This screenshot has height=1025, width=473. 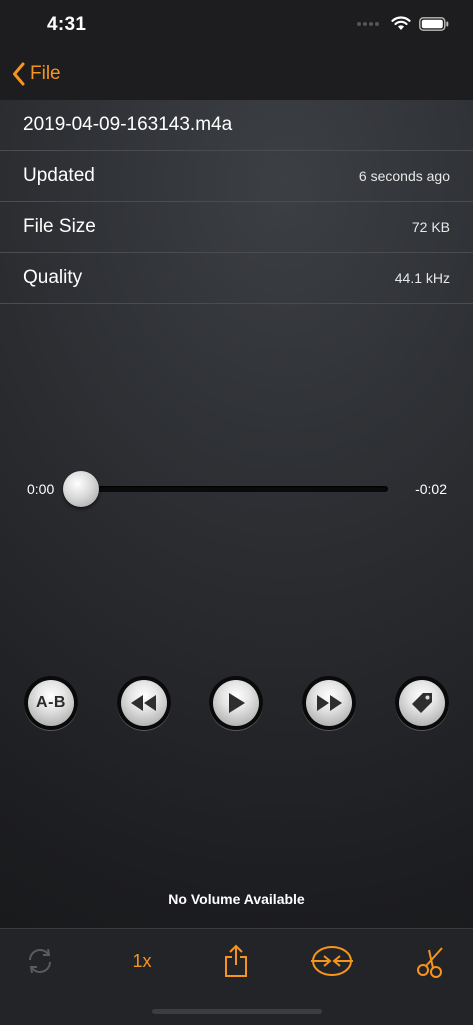 I want to click on share-button, so click(x=236, y=961).